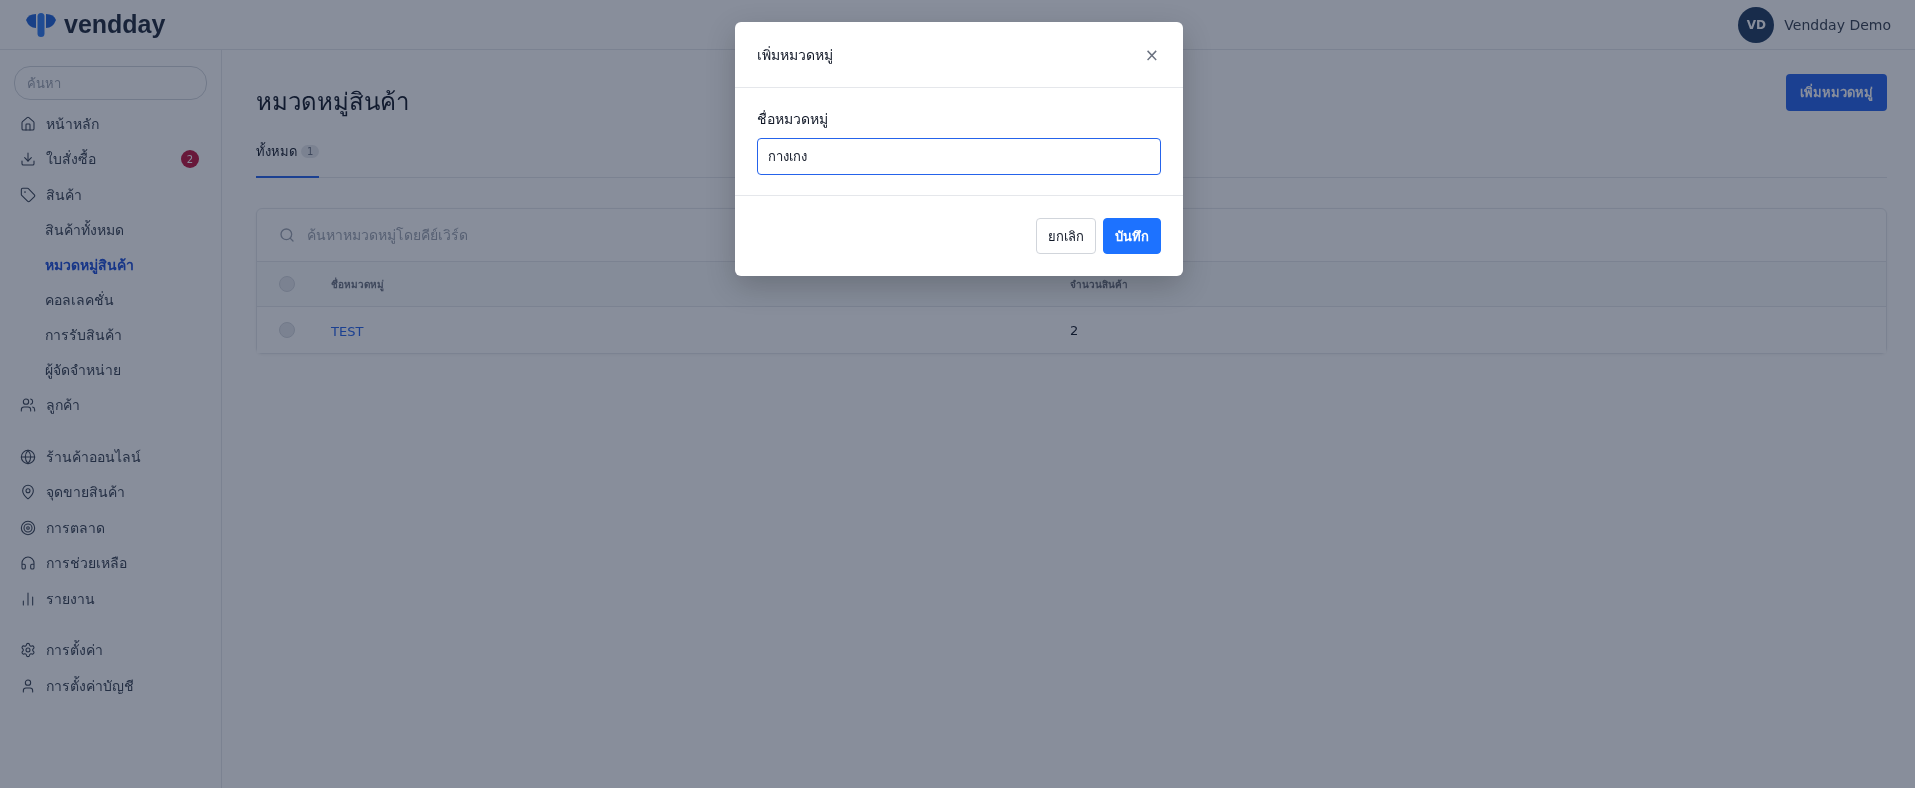 The height and width of the screenshot is (788, 1915). What do you see at coordinates (110, 124) in the screenshot?
I see `sidebar-item: หน้าหลัก` at bounding box center [110, 124].